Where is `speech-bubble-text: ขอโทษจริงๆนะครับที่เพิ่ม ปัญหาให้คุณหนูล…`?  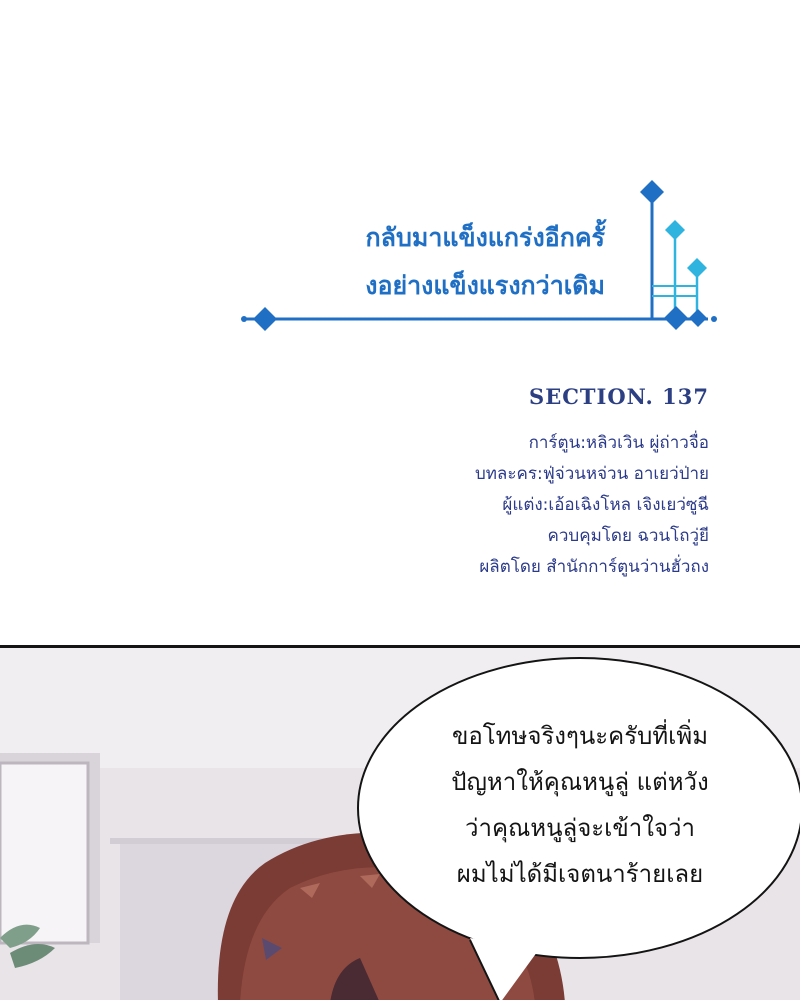
speech-bubble-text: ขอโทษจริงๆนะครับที่เพิ่ม ปัญหาให้คุณหนูล… is located at coordinates (580, 805).